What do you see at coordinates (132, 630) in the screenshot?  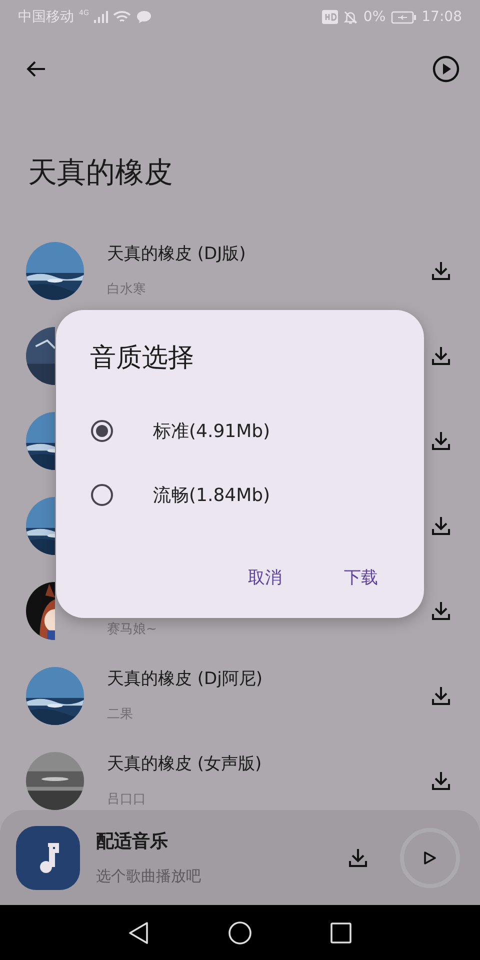 I see `artist-name: 赛马娘~` at bounding box center [132, 630].